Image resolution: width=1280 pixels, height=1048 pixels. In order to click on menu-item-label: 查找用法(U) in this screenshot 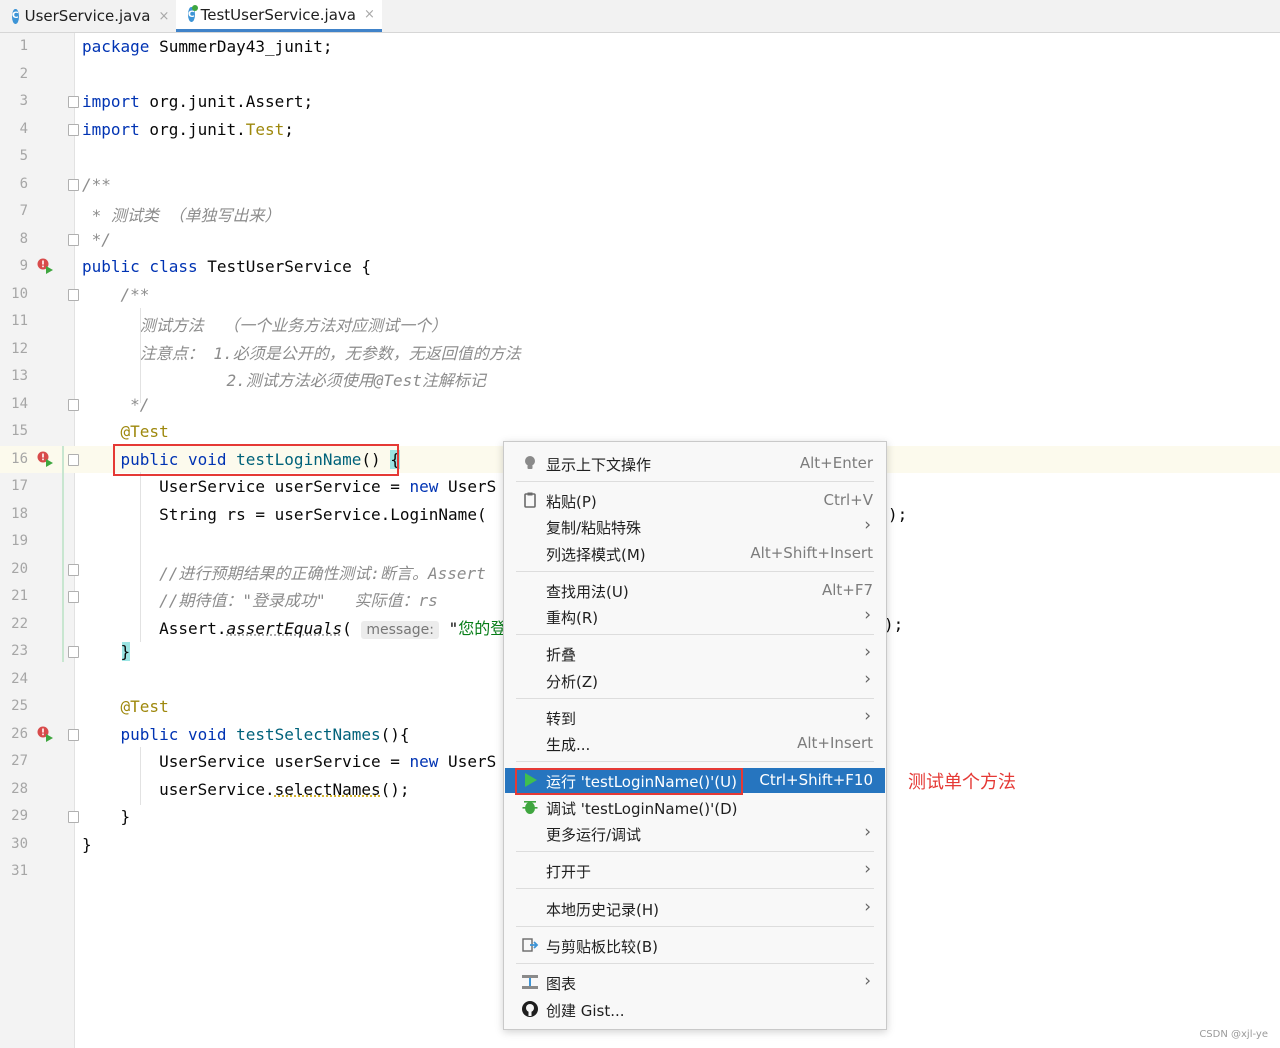, I will do `click(587, 592)`.